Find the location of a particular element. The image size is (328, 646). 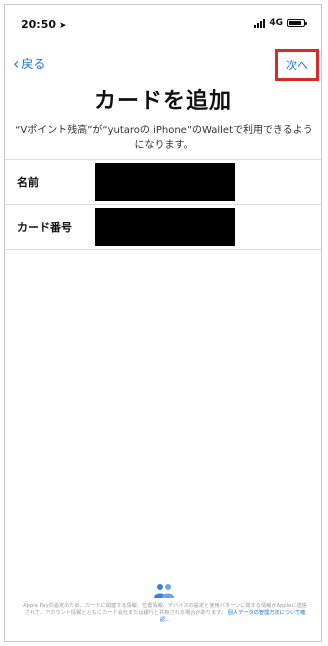

card-form: 名前 カード番号 is located at coordinates (163, 204).